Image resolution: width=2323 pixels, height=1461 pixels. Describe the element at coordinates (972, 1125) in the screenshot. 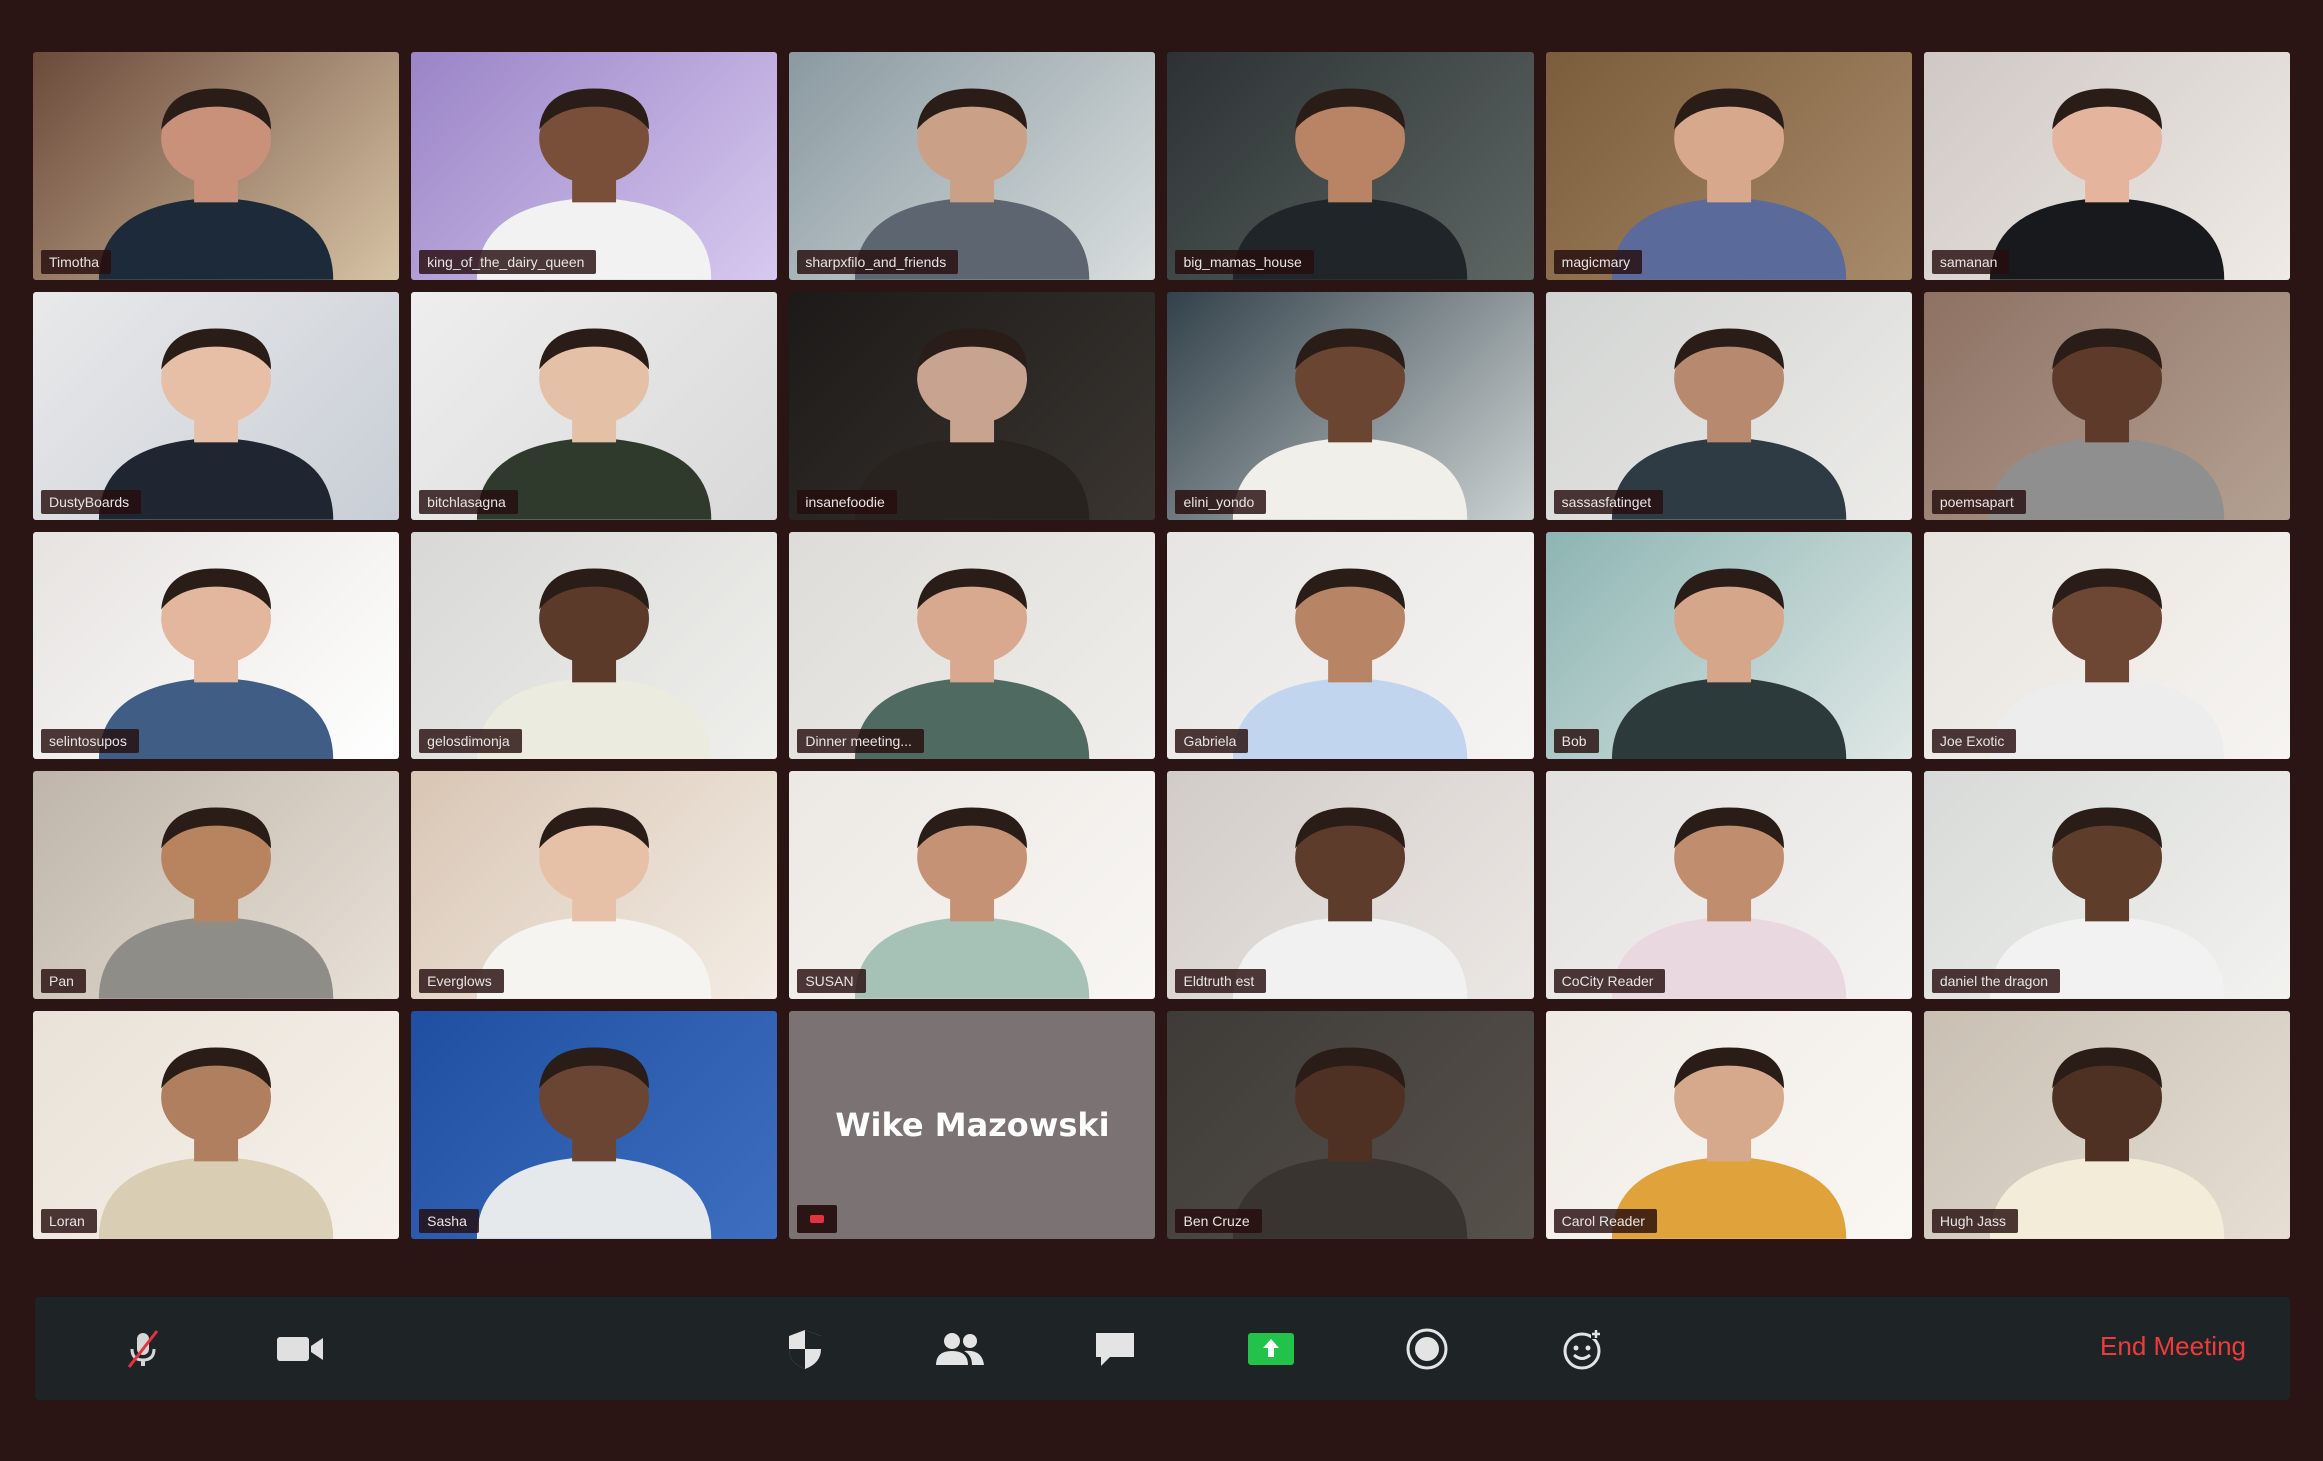

I see `participant-tile-video-off: Wike Mazowski` at that location.